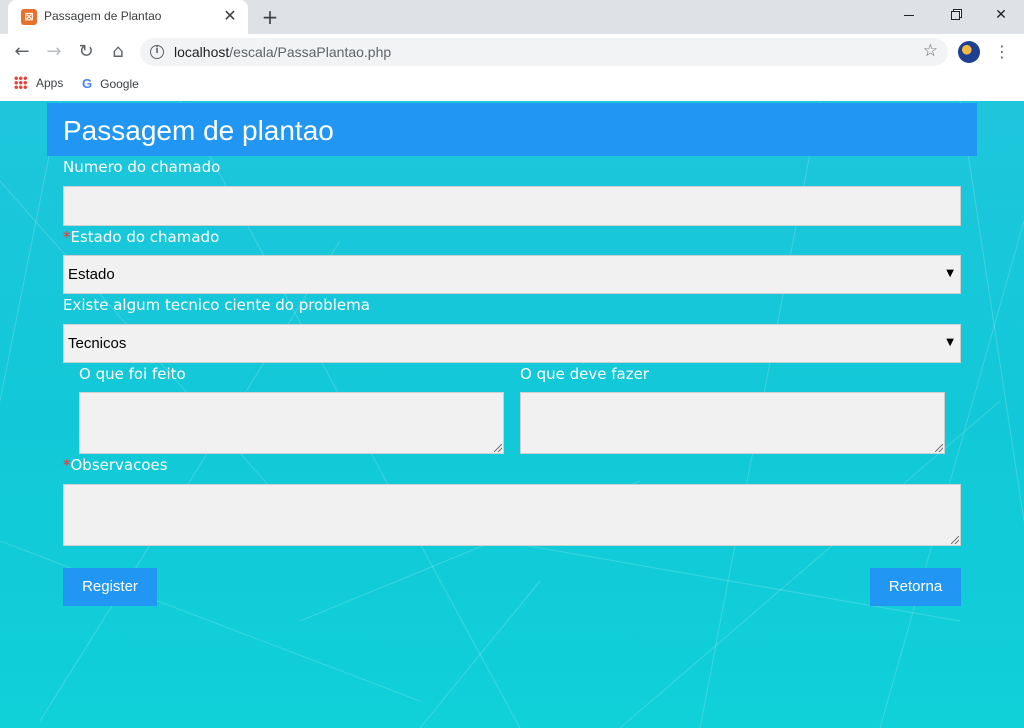 This screenshot has height=728, width=1024. I want to click on reload-icon: ↻, so click(86, 52).